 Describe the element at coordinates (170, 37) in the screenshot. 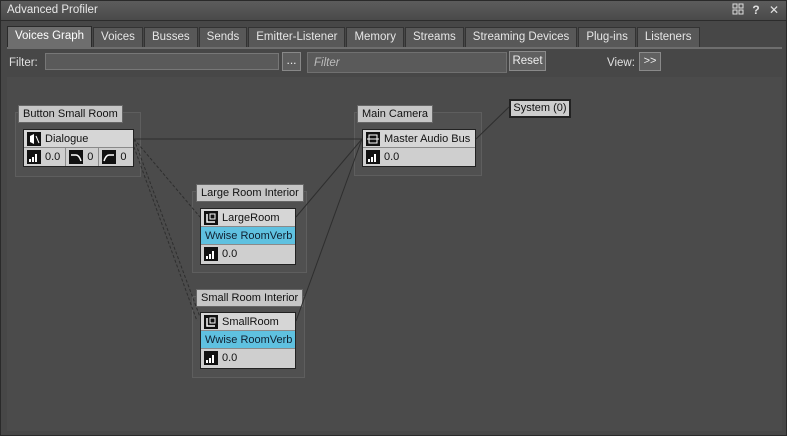

I see `tab-busses: Busses` at that location.